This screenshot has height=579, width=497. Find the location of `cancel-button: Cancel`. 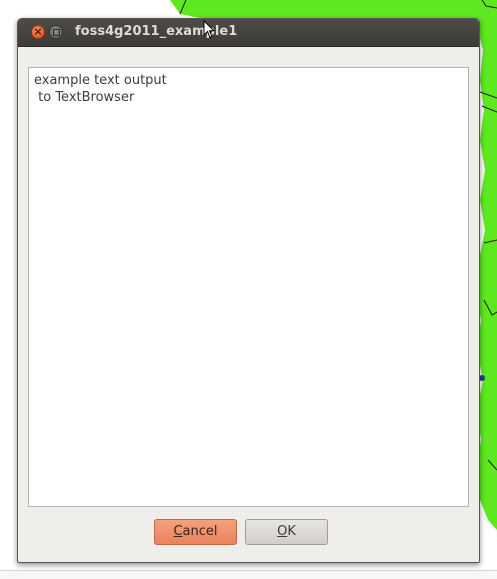

cancel-button: Cancel is located at coordinates (195, 532).